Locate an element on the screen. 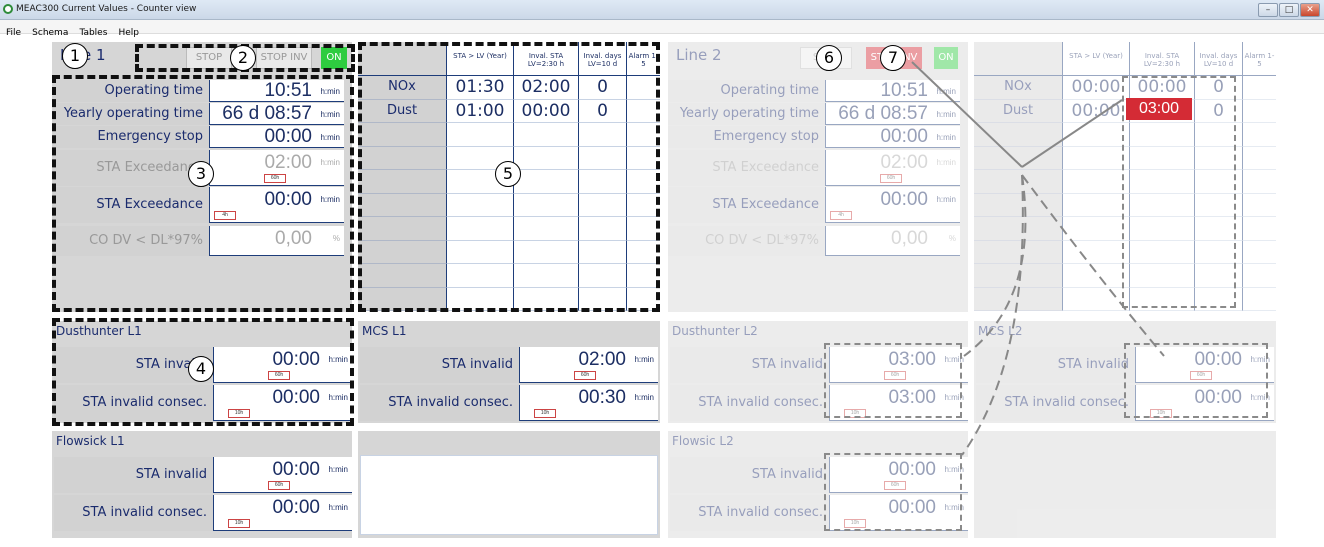 This screenshot has width=1324, height=547. callout-6: 6 is located at coordinates (829, 58).